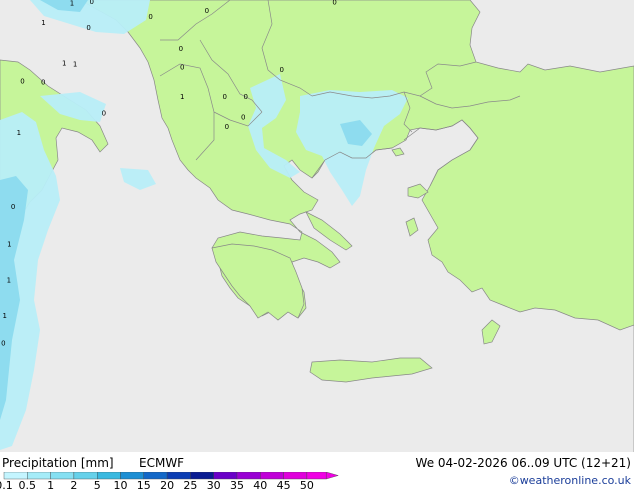  I want to click on point-value-7: 1, so click(64, 64).